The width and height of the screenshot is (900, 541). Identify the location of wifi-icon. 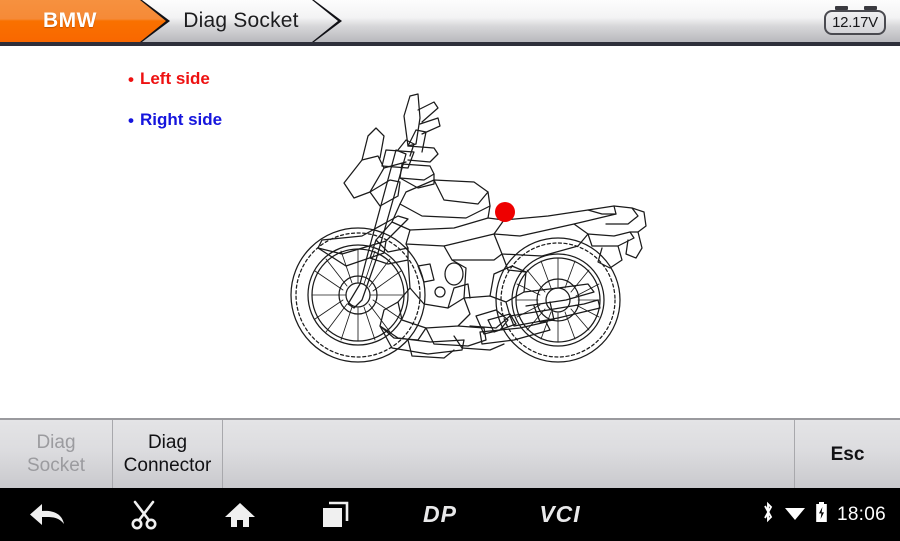
(795, 514).